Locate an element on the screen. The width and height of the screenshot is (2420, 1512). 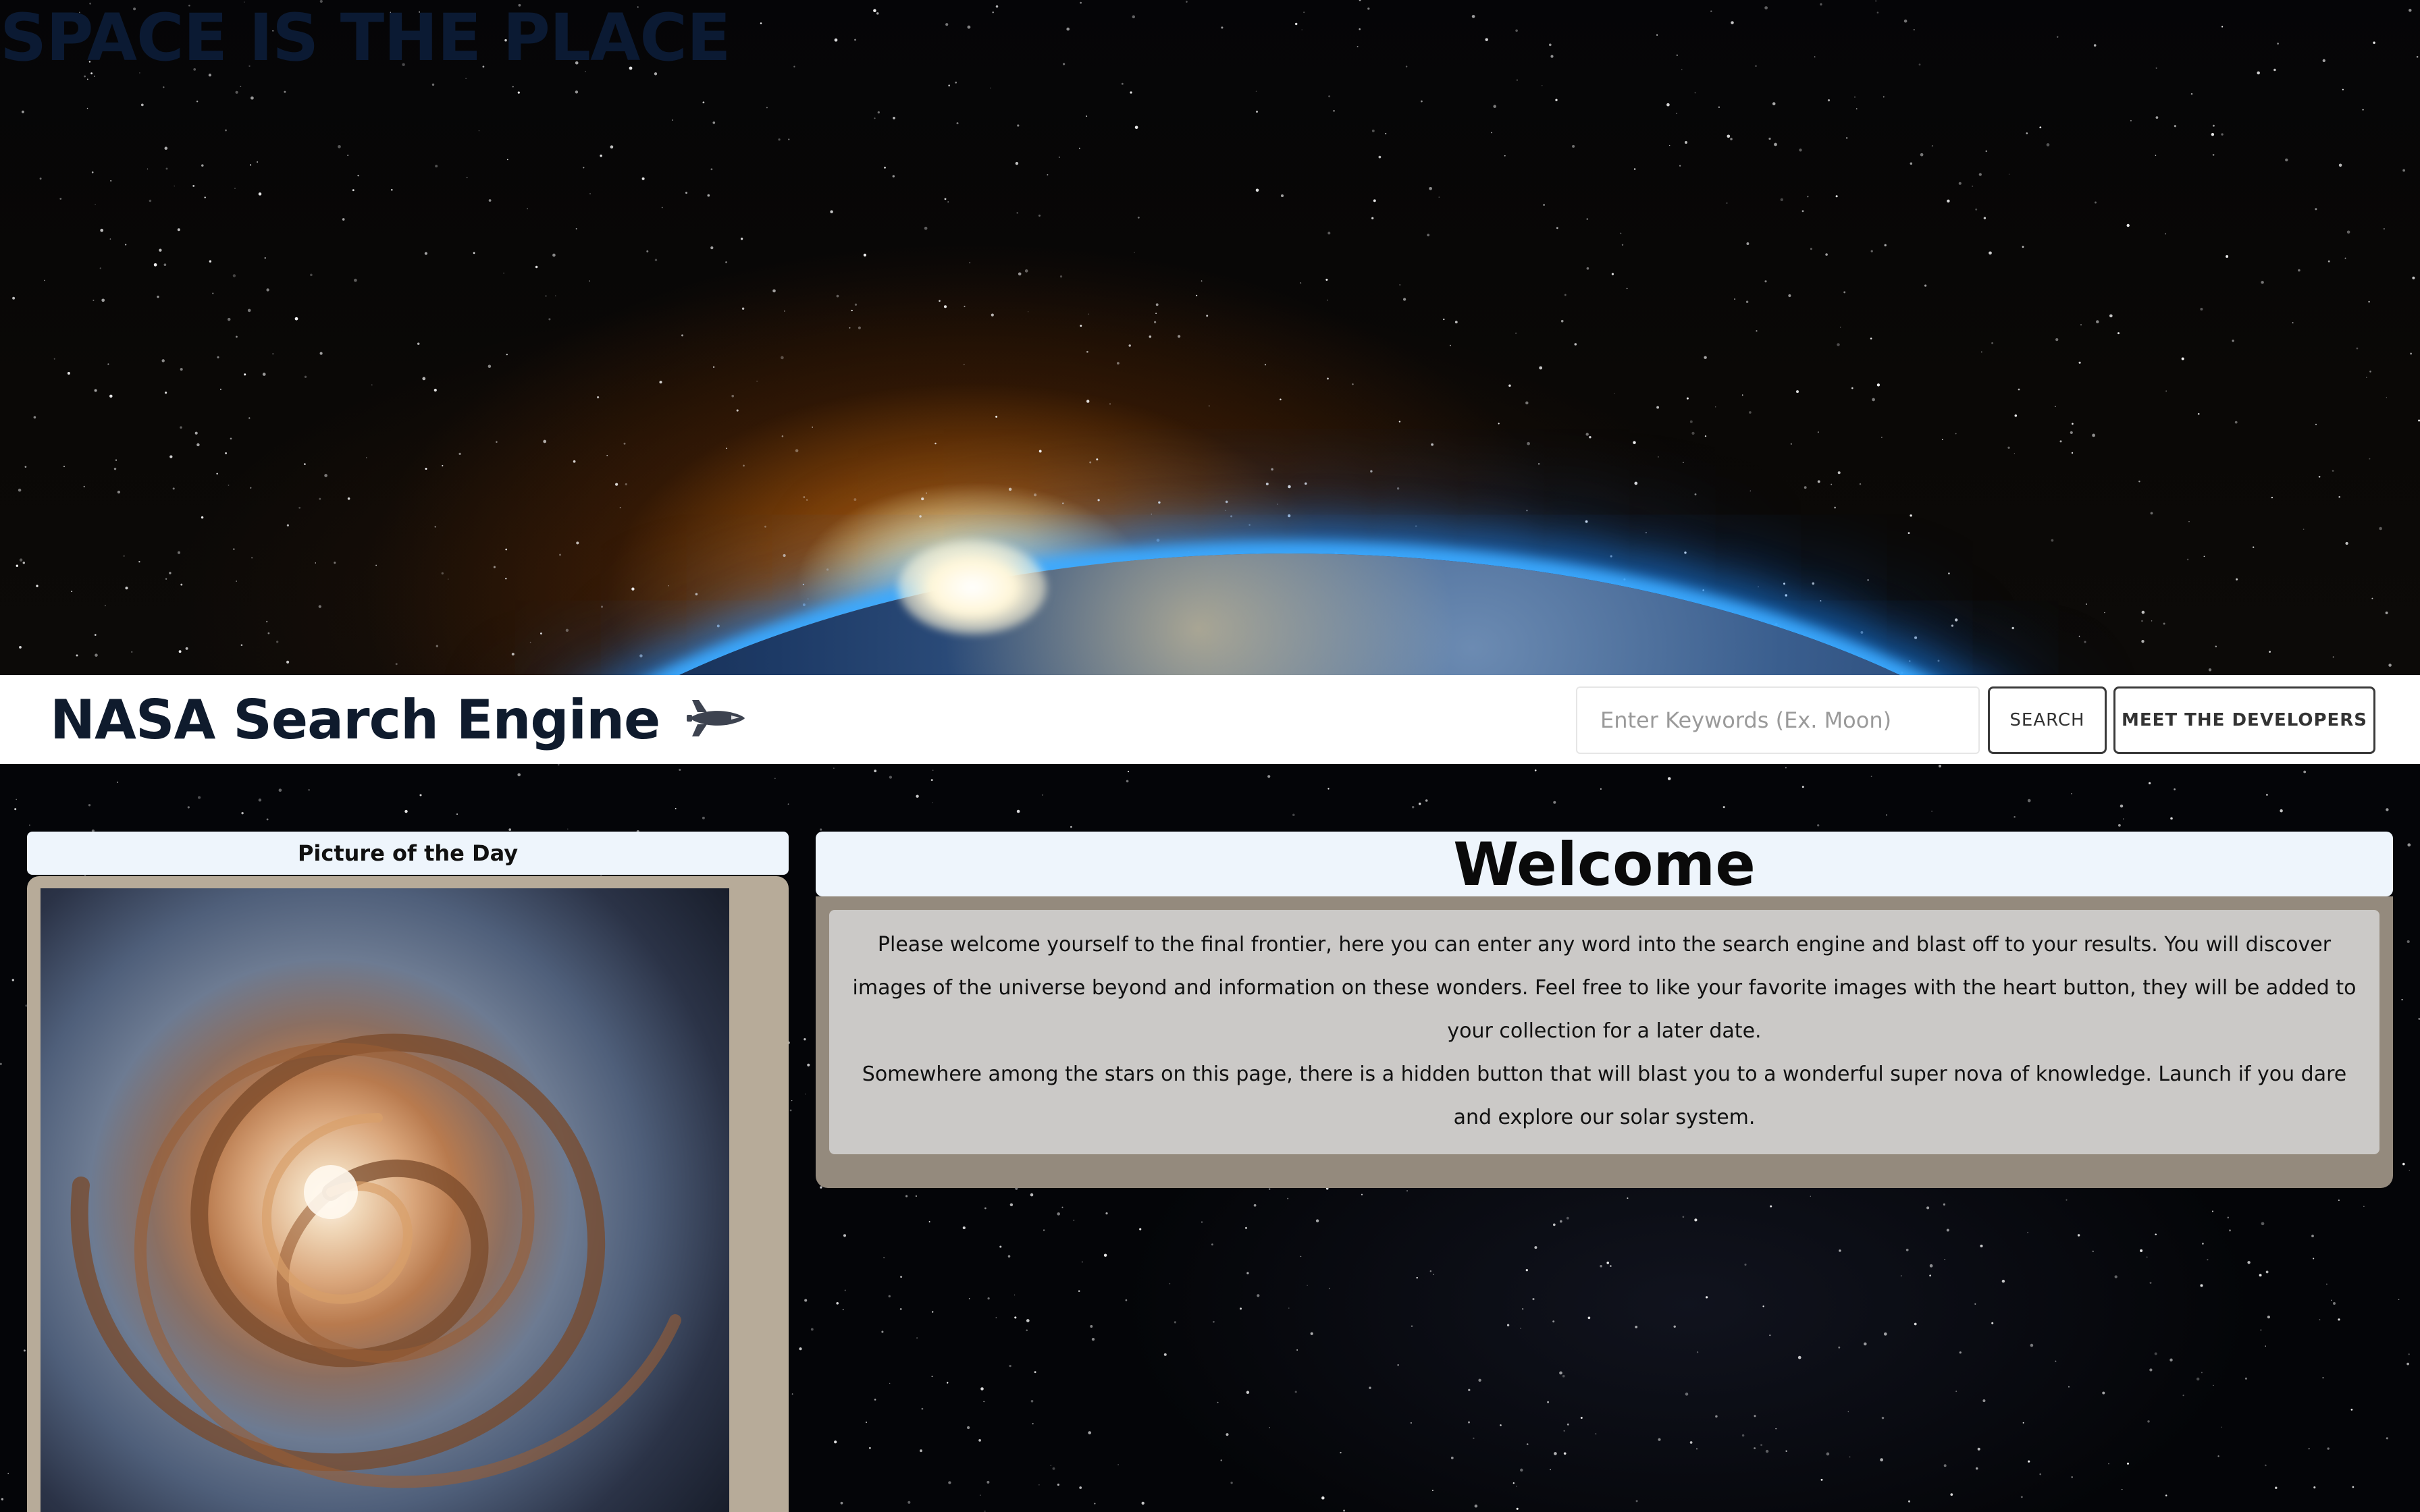
search-button: SEARCH is located at coordinates (2047, 720).